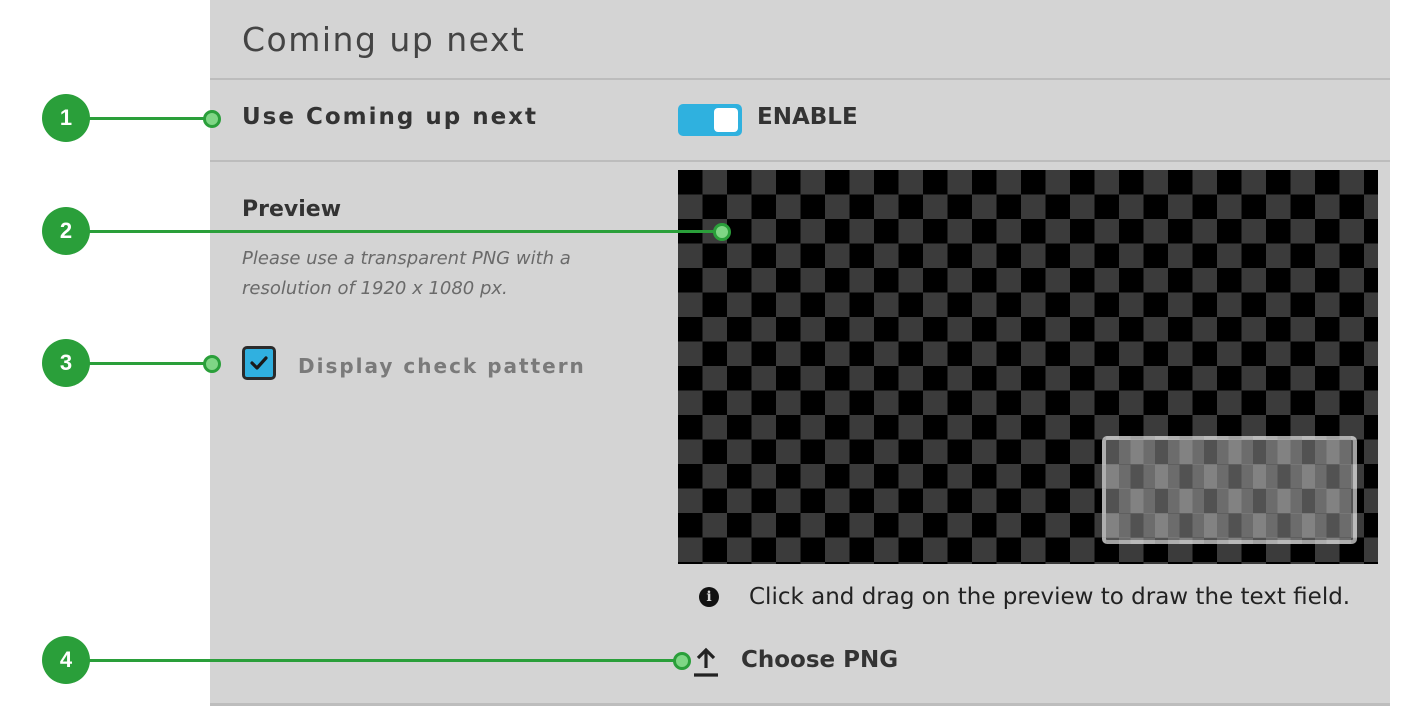 This screenshot has width=1410, height=706. What do you see at coordinates (1229, 490) in the screenshot?
I see `text-field-region` at bounding box center [1229, 490].